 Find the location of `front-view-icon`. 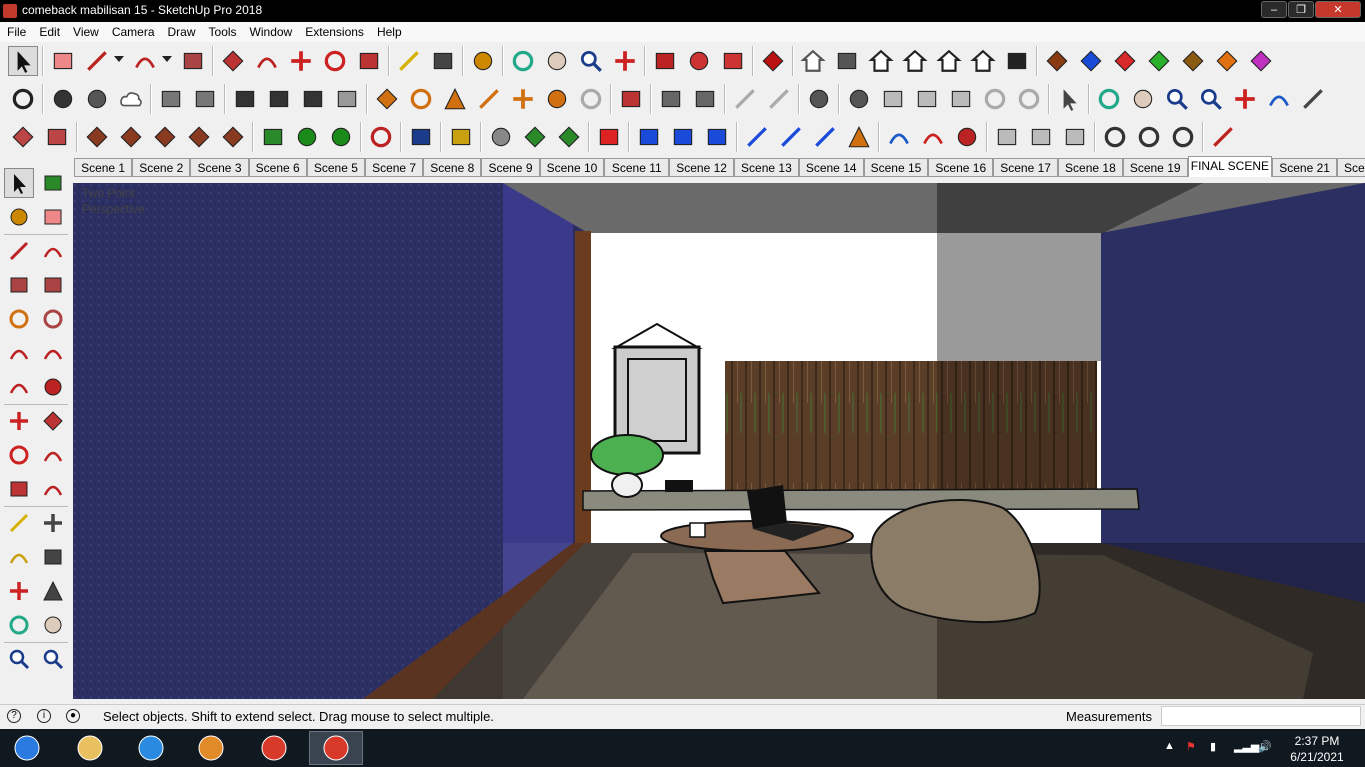

front-view-icon is located at coordinates (881, 61).